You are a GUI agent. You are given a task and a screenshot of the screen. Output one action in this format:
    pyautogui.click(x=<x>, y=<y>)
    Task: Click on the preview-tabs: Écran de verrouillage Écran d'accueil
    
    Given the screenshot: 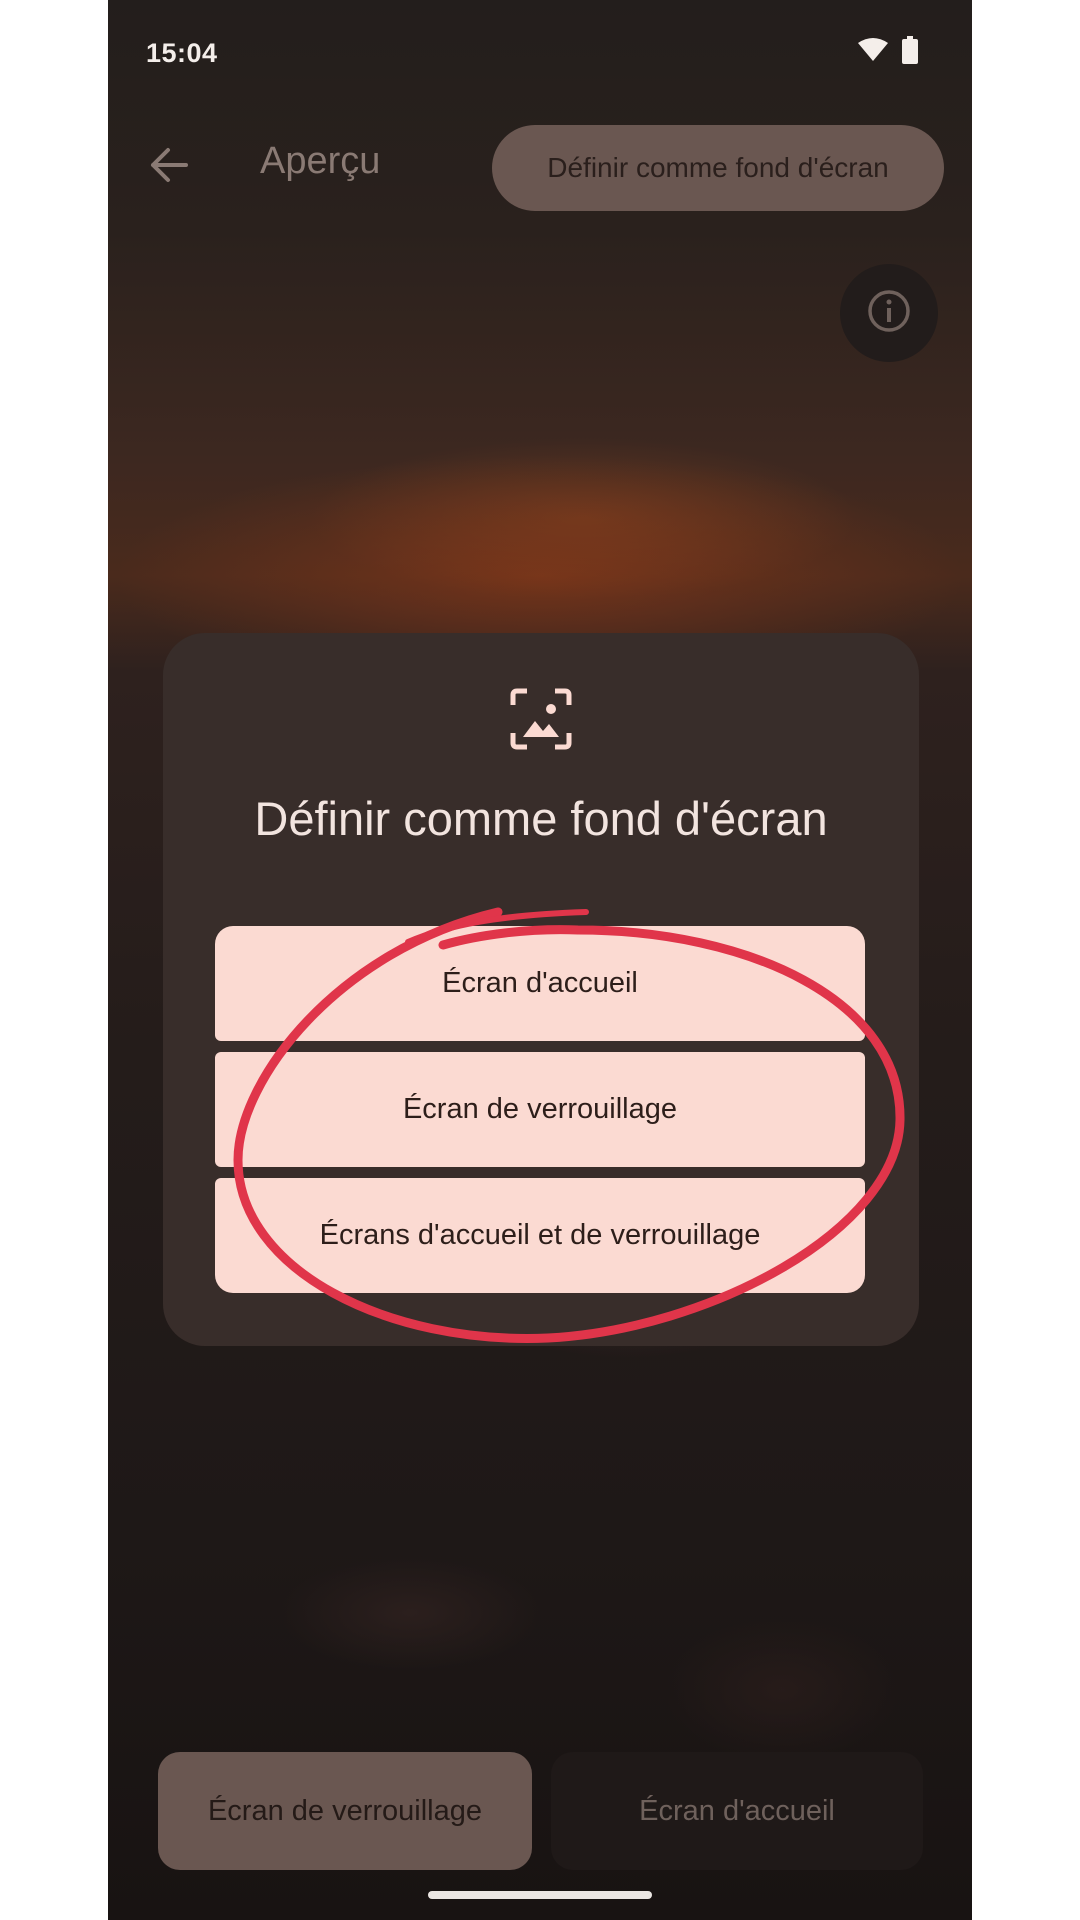 What is the action you would take?
    pyautogui.click(x=540, y=1811)
    